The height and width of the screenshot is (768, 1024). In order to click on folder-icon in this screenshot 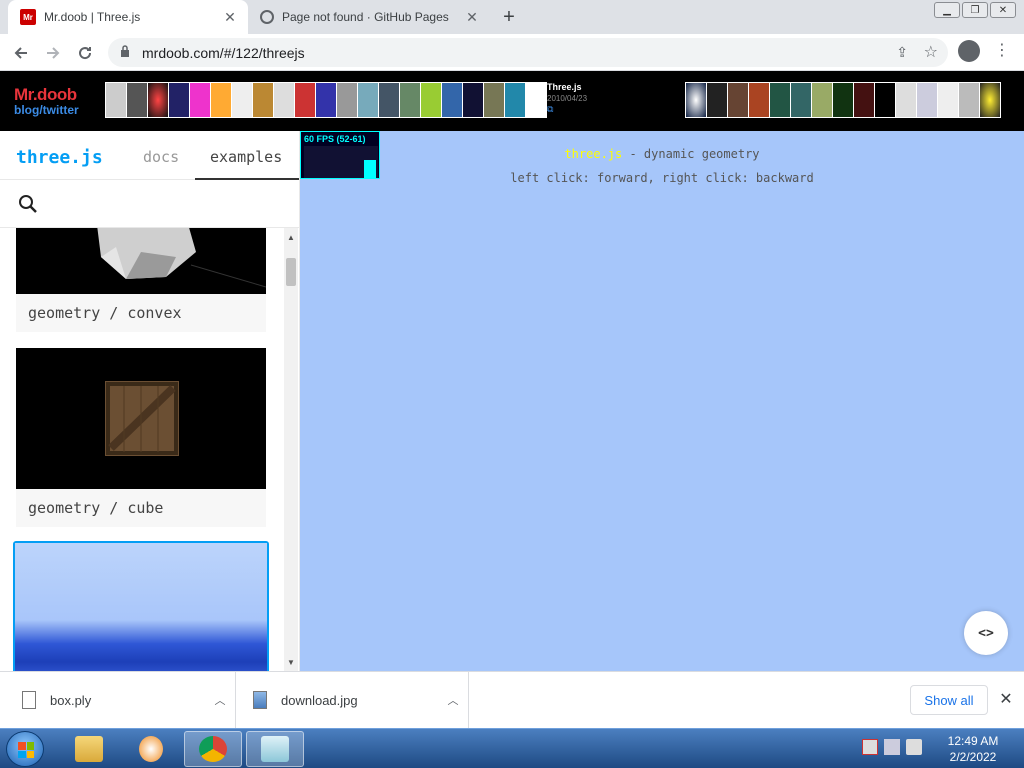, I will do `click(89, 749)`.